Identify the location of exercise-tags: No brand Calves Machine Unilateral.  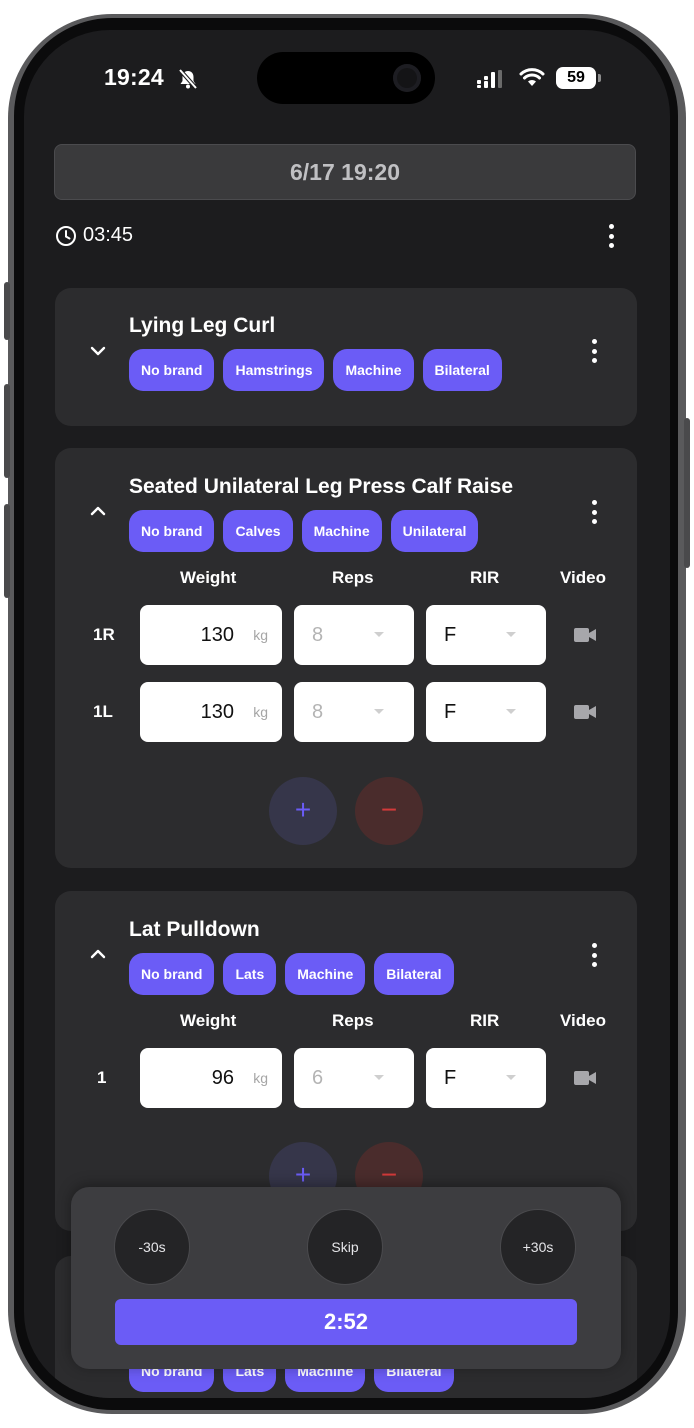
(304, 531).